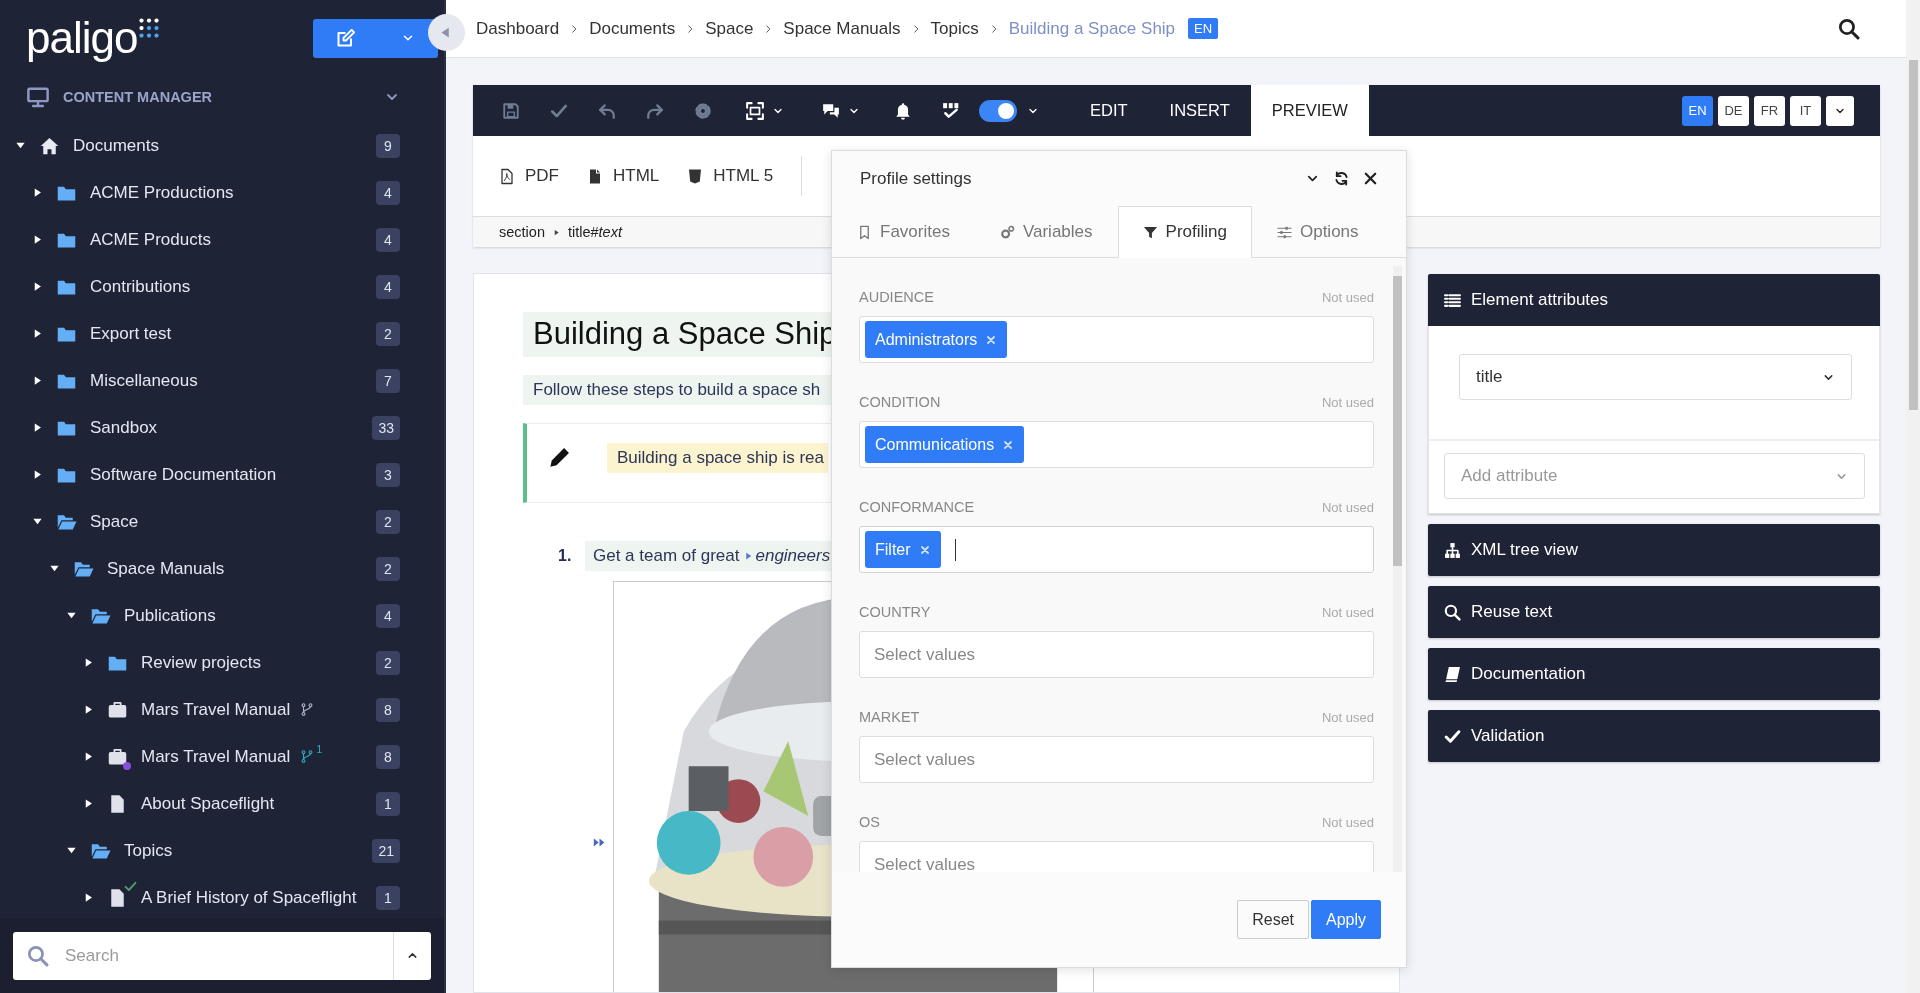 The height and width of the screenshot is (993, 1920). I want to click on marker-icon, so click(749, 556).